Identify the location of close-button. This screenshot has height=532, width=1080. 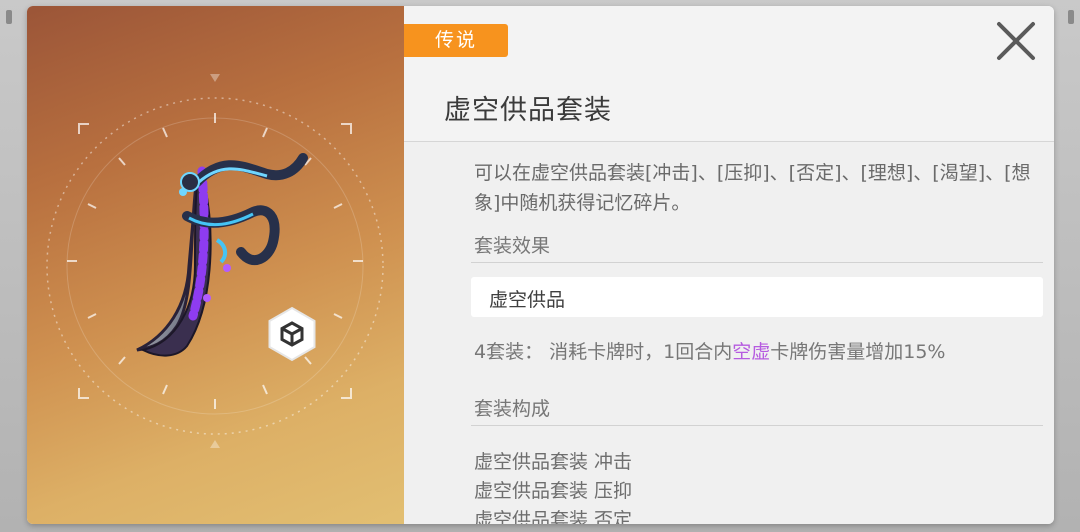
(1016, 41).